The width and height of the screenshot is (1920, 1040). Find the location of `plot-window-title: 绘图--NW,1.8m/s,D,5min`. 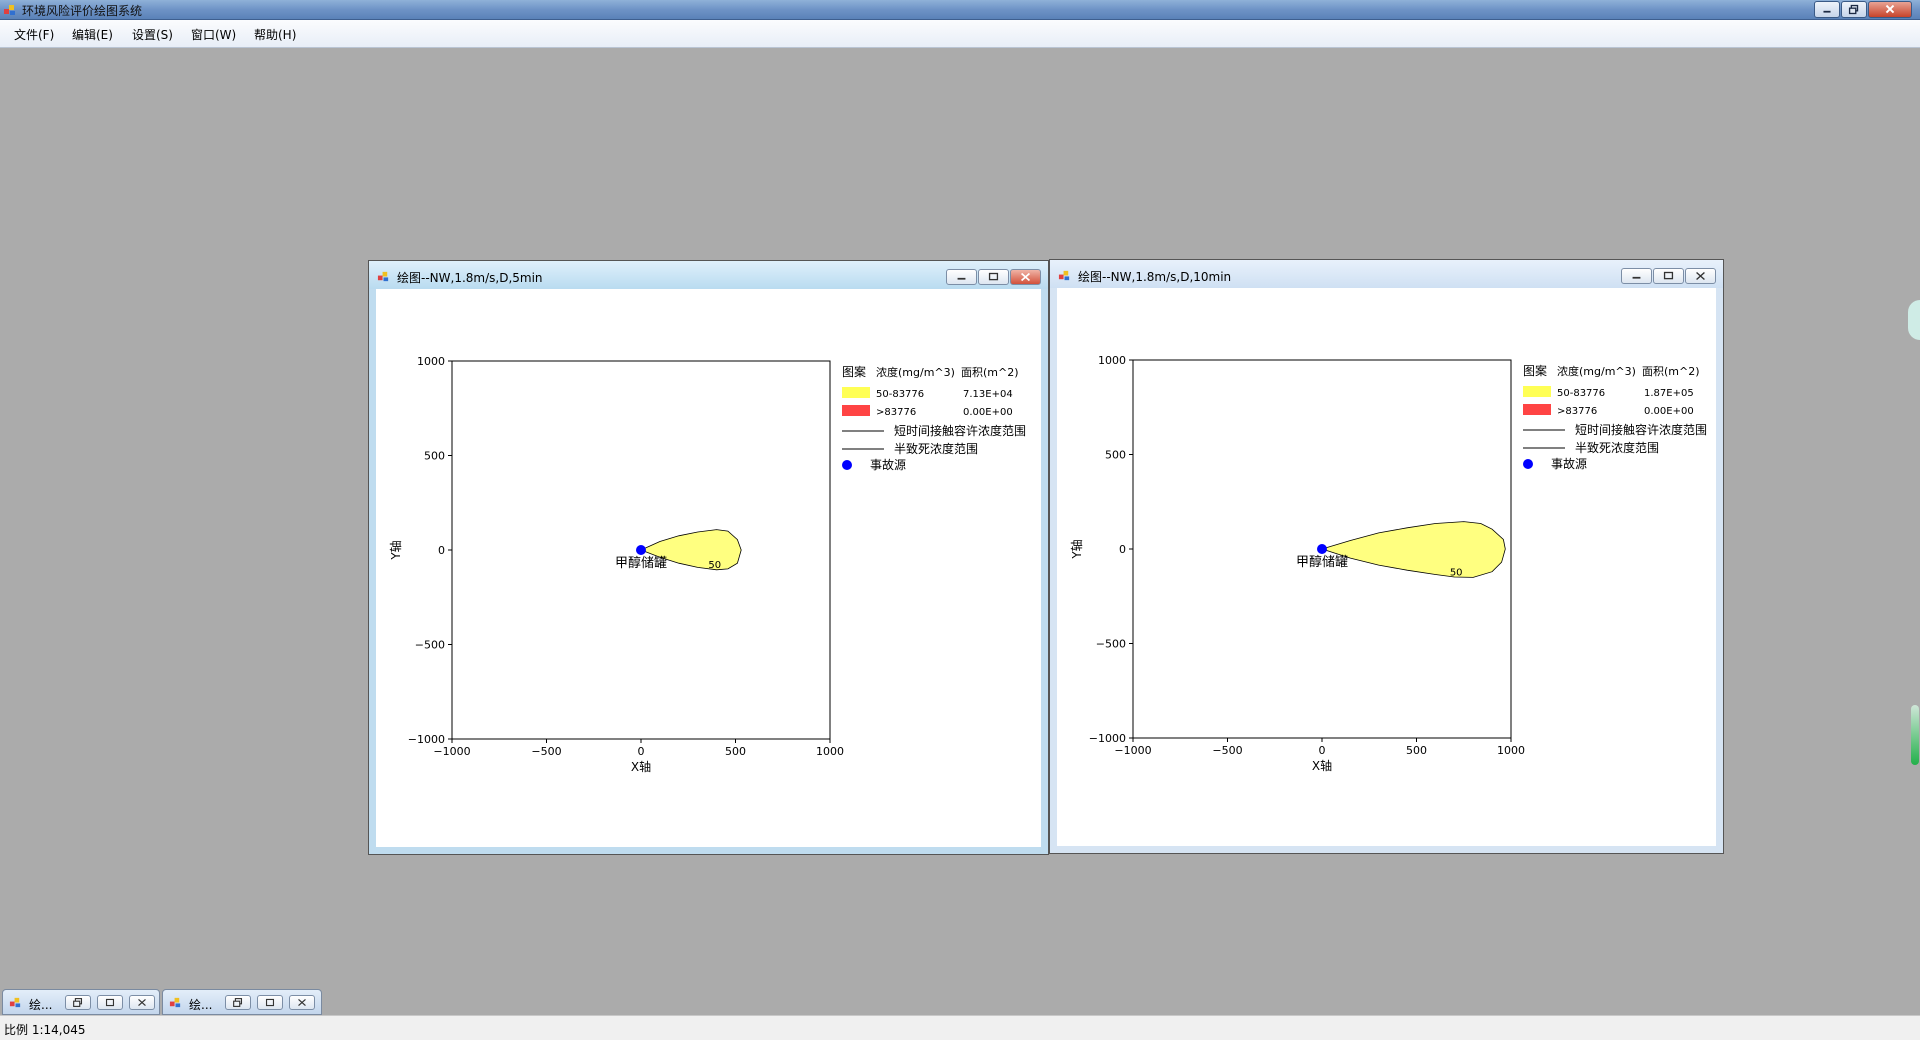

plot-window-title: 绘图--NW,1.8m/s,D,5min is located at coordinates (470, 278).